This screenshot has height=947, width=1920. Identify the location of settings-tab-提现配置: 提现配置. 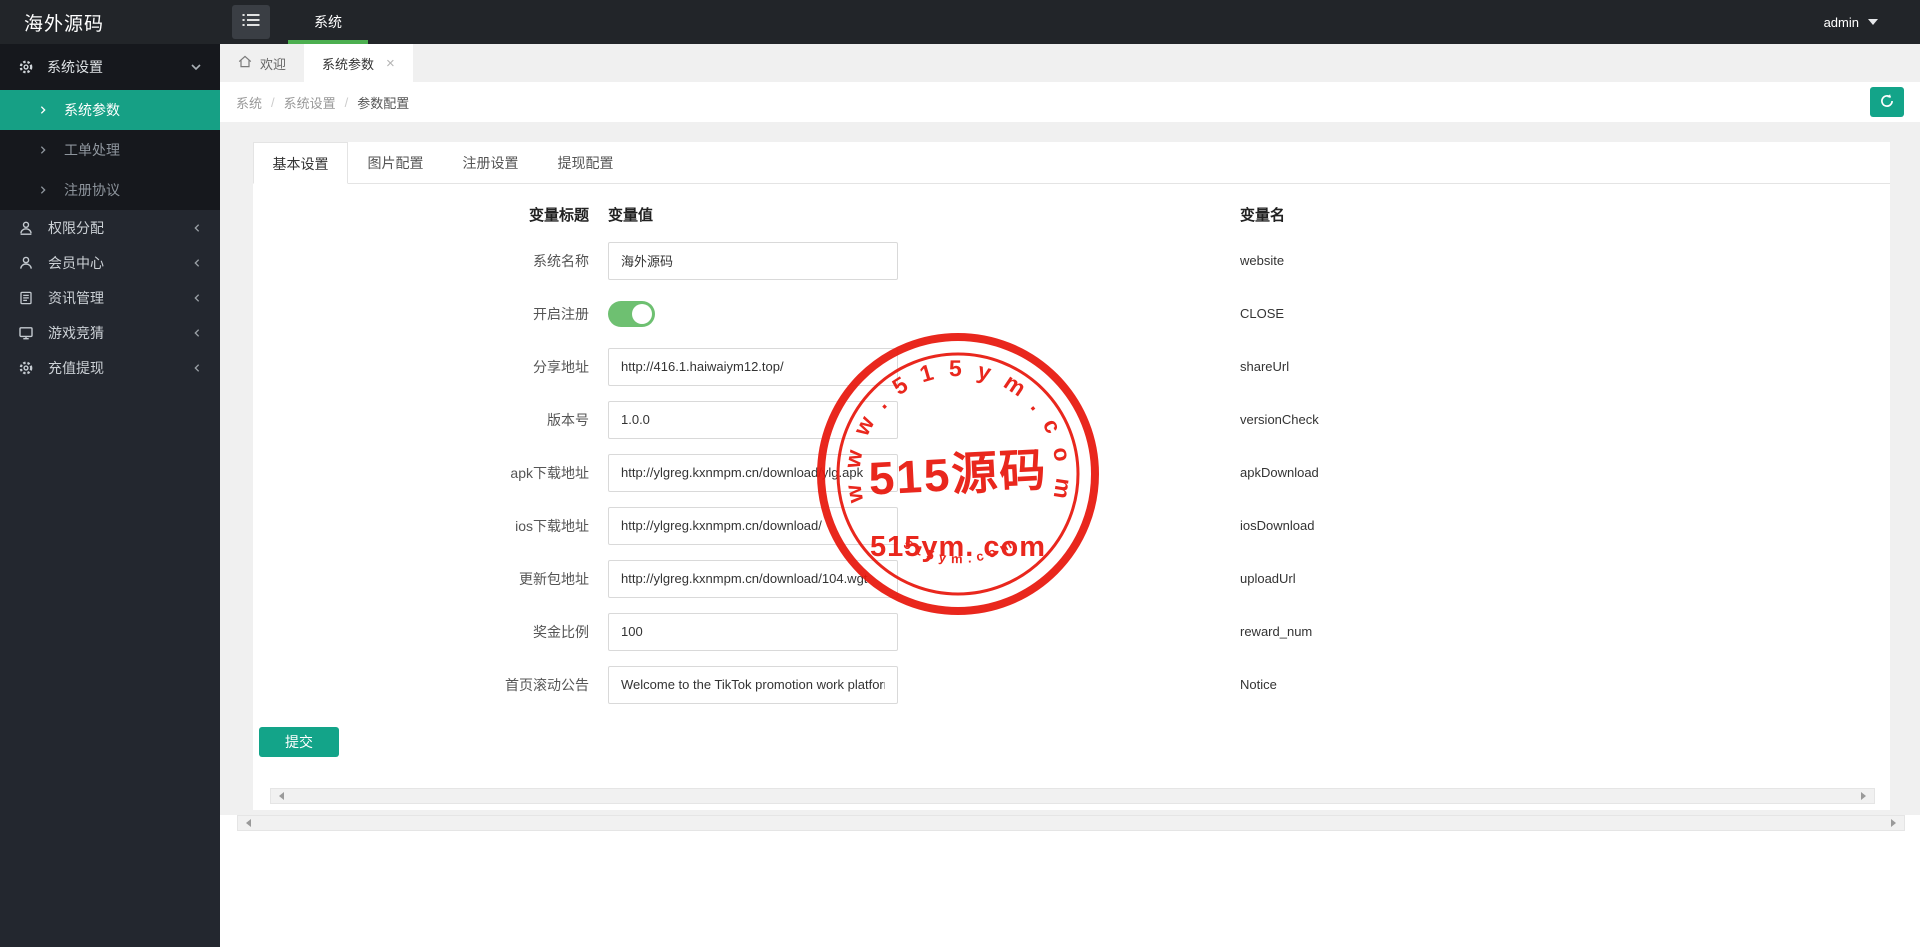
(585, 162).